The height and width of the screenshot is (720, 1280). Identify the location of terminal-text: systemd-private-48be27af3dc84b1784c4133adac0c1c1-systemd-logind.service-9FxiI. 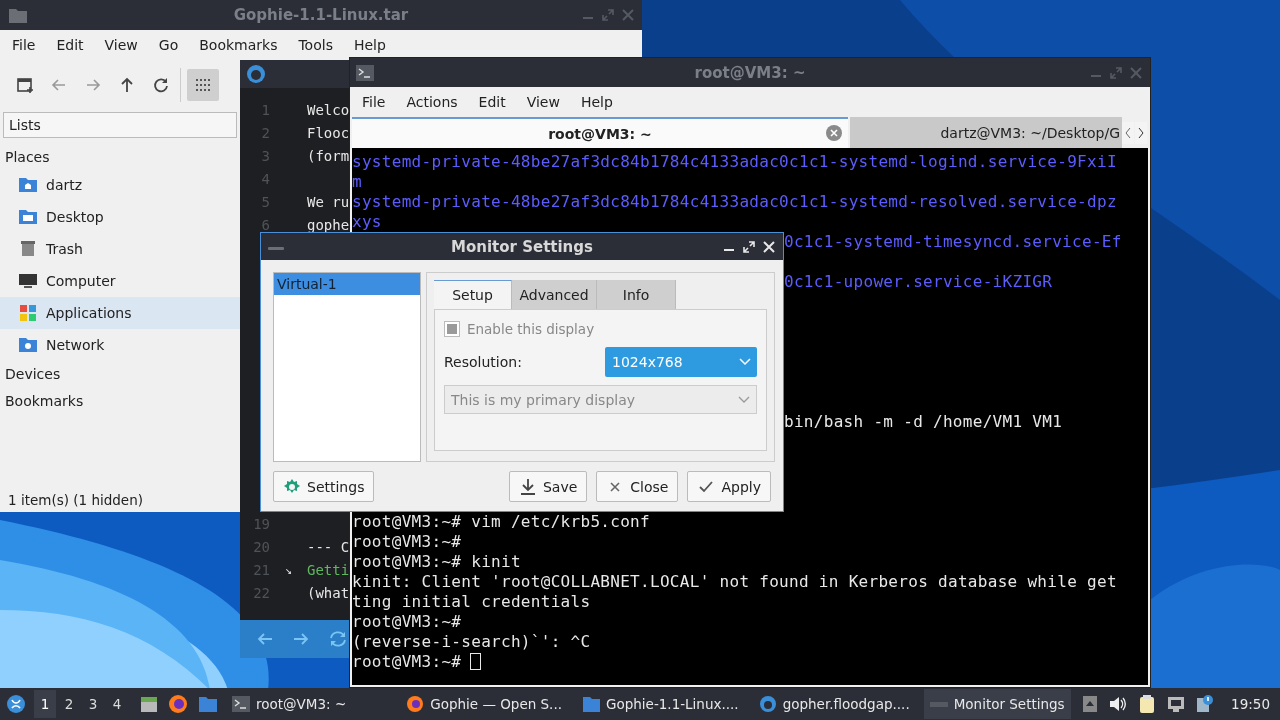
(734, 161).